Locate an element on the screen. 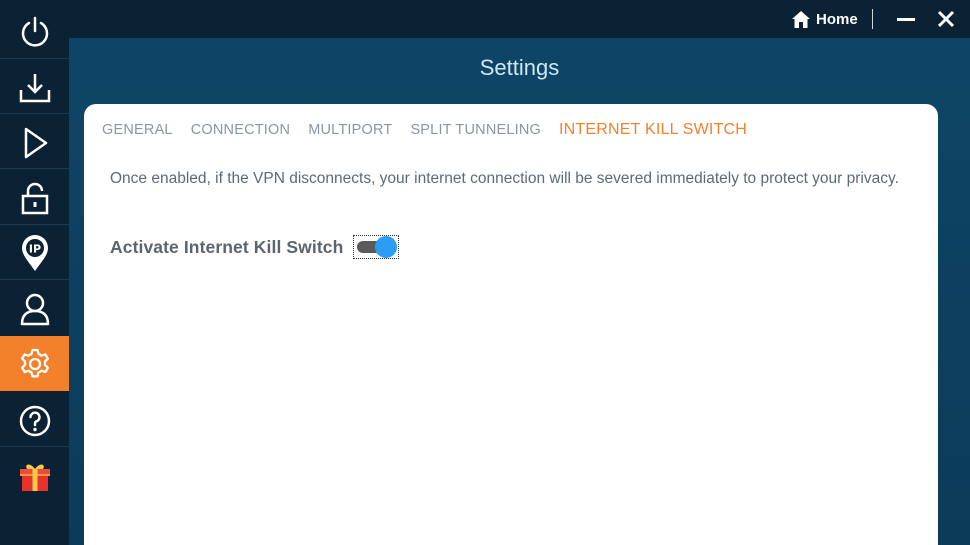 This screenshot has height=545, width=970. sidebar-item-ip: IP is located at coordinates (34, 252).